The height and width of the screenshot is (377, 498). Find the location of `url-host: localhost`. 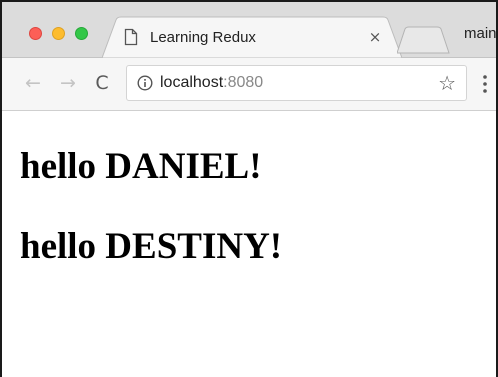

url-host: localhost is located at coordinates (192, 82).